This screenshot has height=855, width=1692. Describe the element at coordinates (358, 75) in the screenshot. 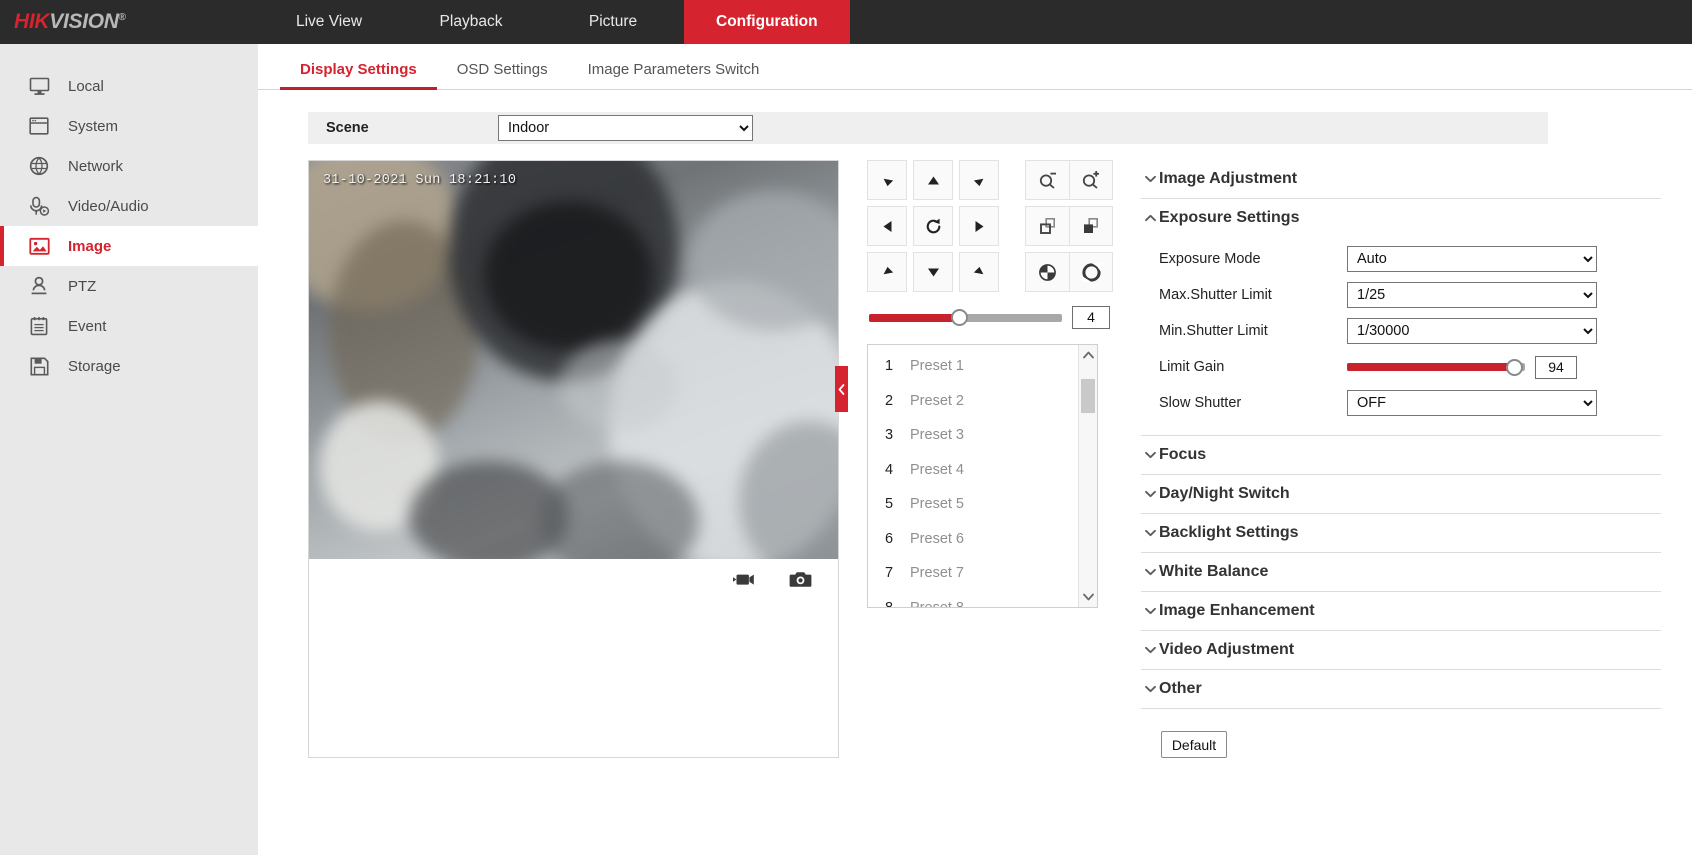

I see `tab-display-settings: Display Settings` at that location.